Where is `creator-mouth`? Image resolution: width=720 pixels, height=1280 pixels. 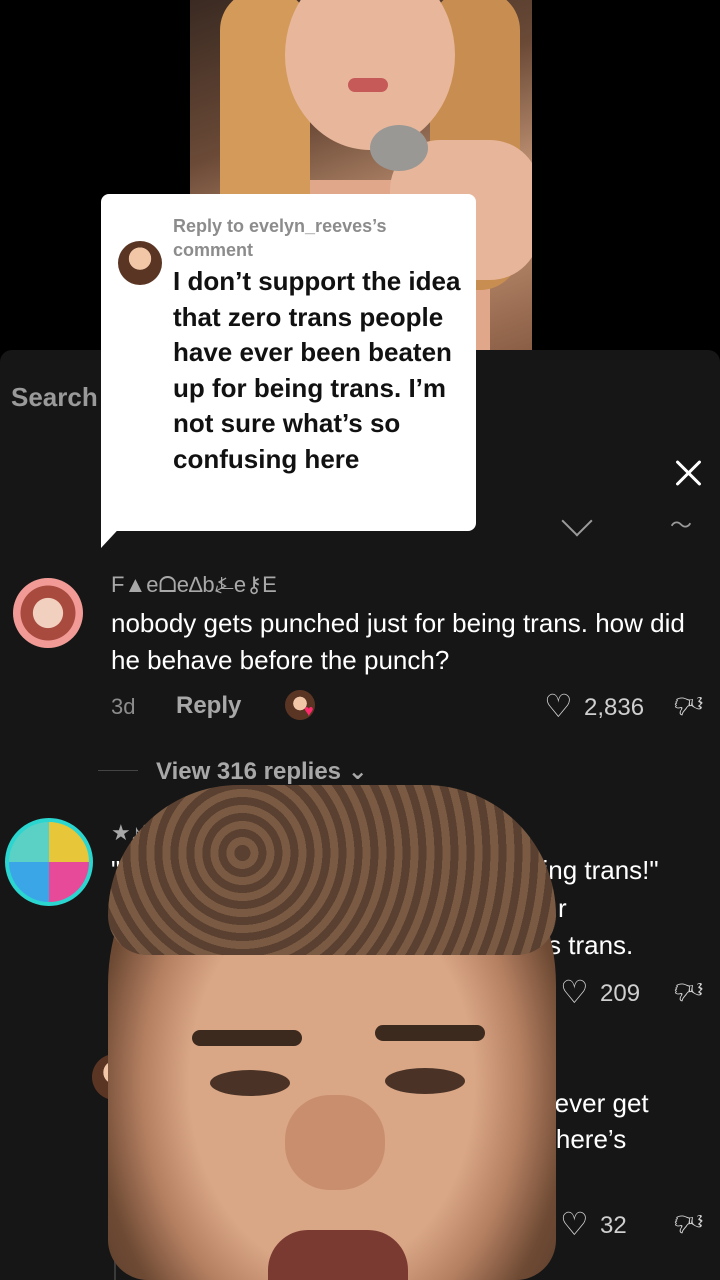 creator-mouth is located at coordinates (338, 1255).